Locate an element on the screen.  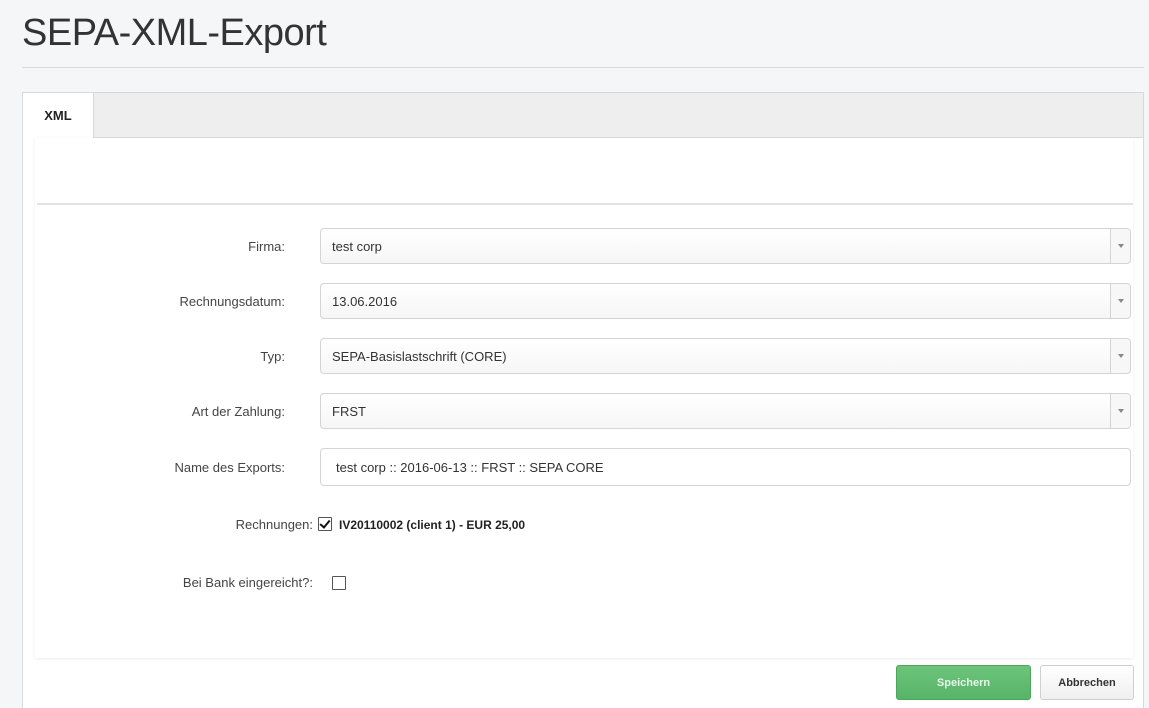
firma-label: Firma: is located at coordinates (266, 246).